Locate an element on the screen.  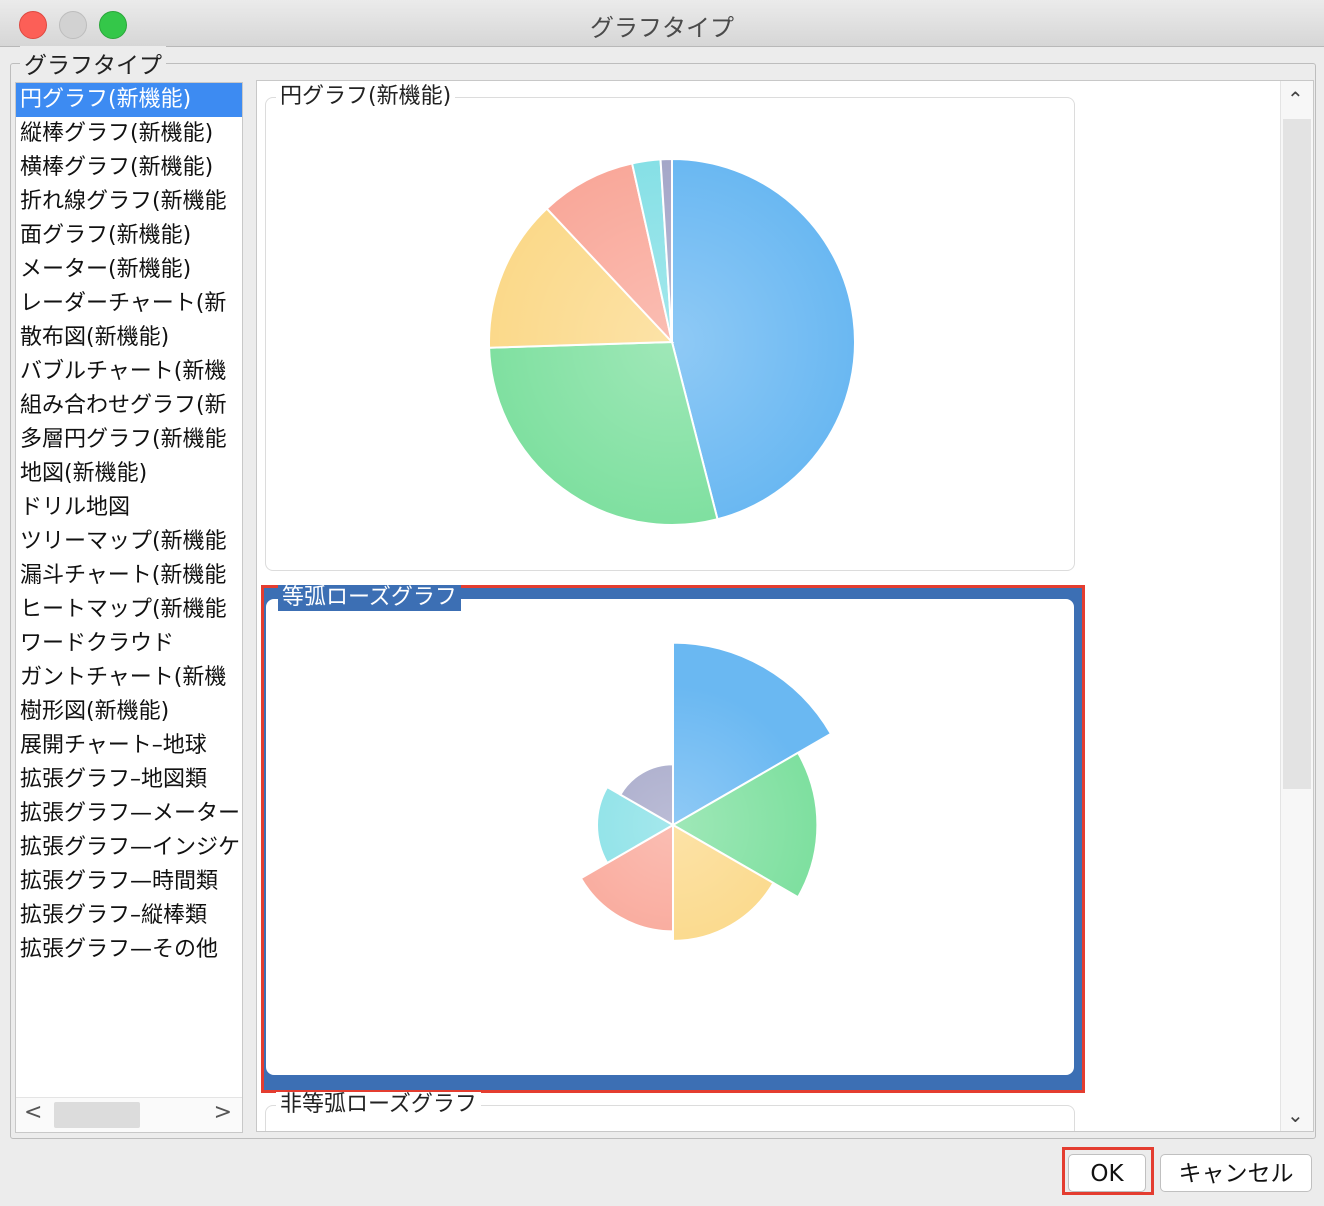
rose-highlight is located at coordinates (673, 825).